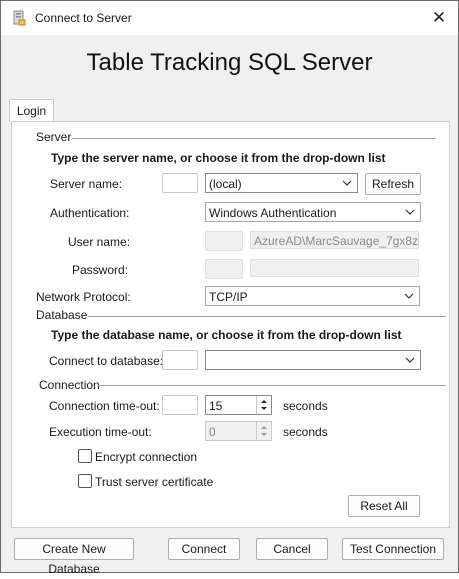 The height and width of the screenshot is (579, 459). I want to click on username-label: User name:, so click(99, 242).